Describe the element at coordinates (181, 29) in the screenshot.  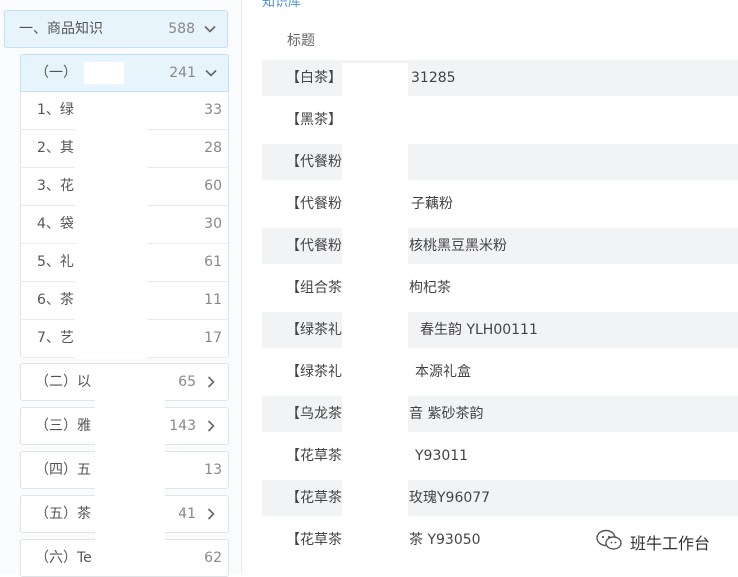
I see `category-count: 588` at that location.